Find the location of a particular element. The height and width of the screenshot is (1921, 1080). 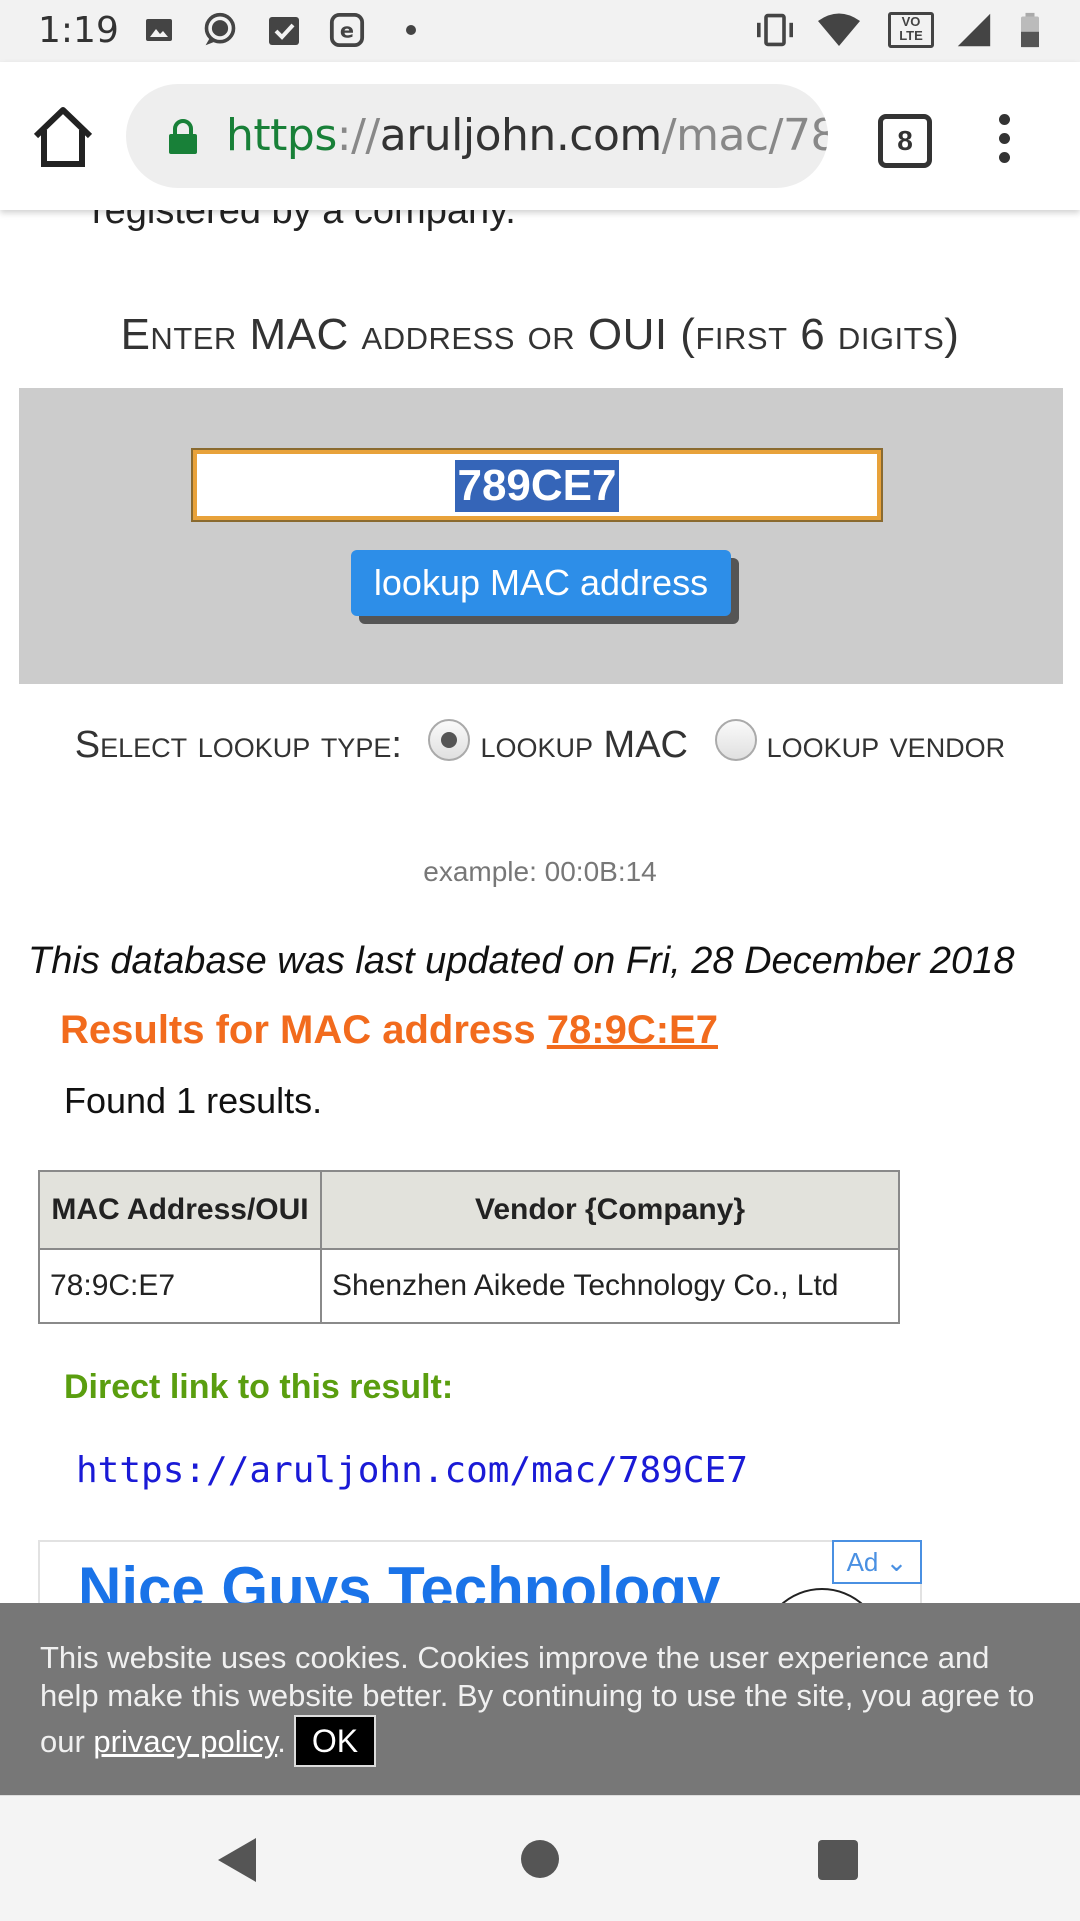

mac-input-value: 789CE7 is located at coordinates (537, 486).